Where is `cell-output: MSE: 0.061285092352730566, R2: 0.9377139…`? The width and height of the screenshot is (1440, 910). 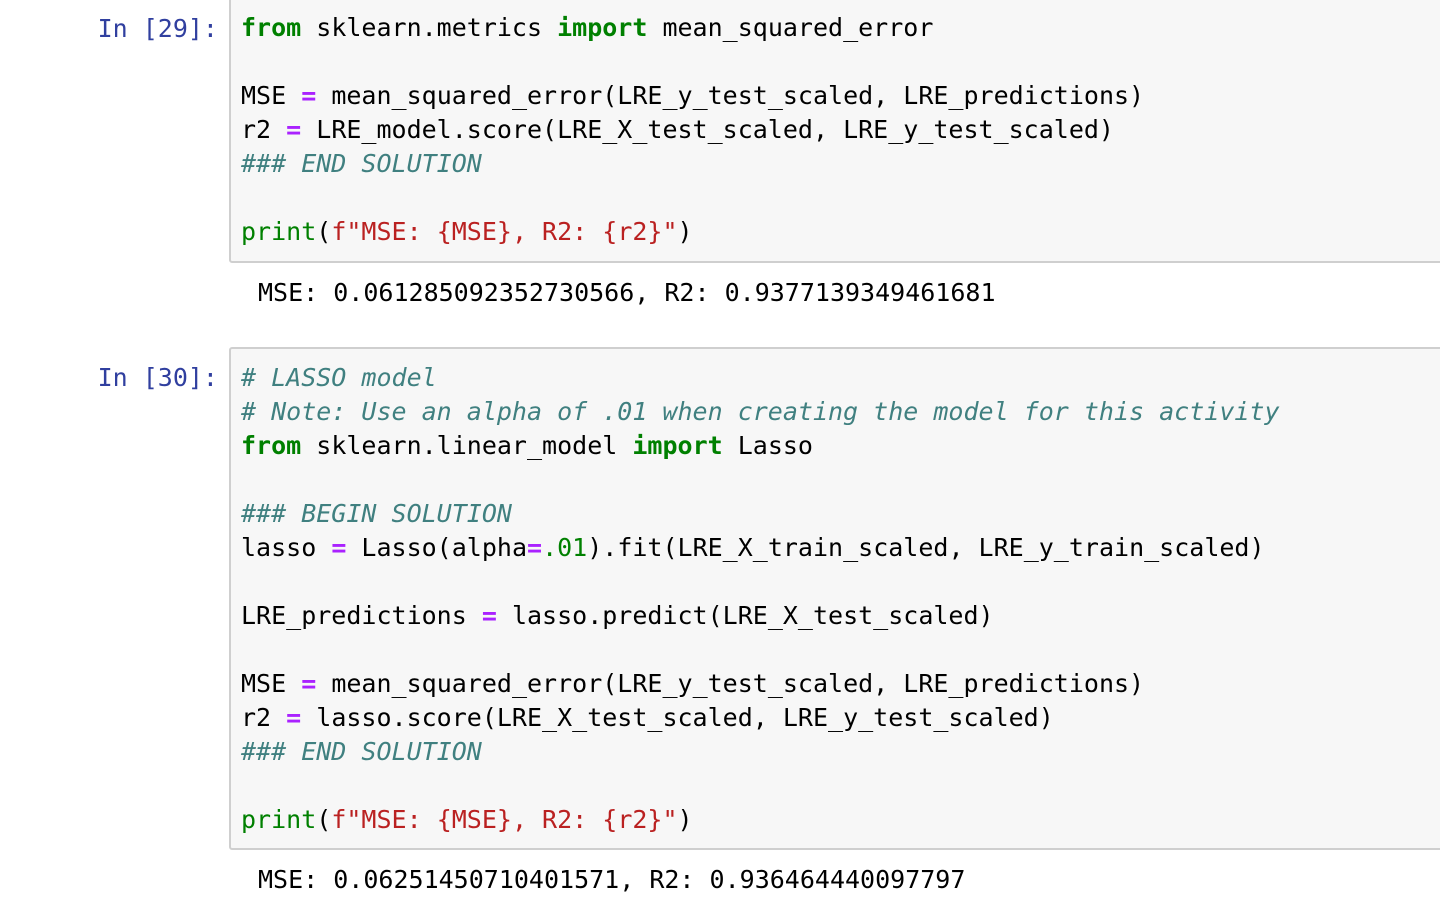
cell-output: MSE: 0.061285092352730566, R2: 0.9377139… is located at coordinates (627, 292).